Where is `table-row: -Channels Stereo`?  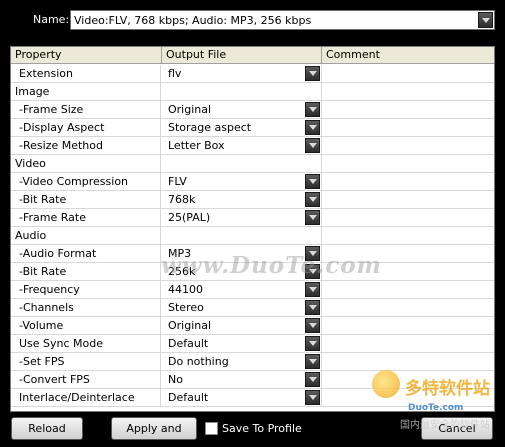 table-row: -Channels Stereo is located at coordinates (252, 308).